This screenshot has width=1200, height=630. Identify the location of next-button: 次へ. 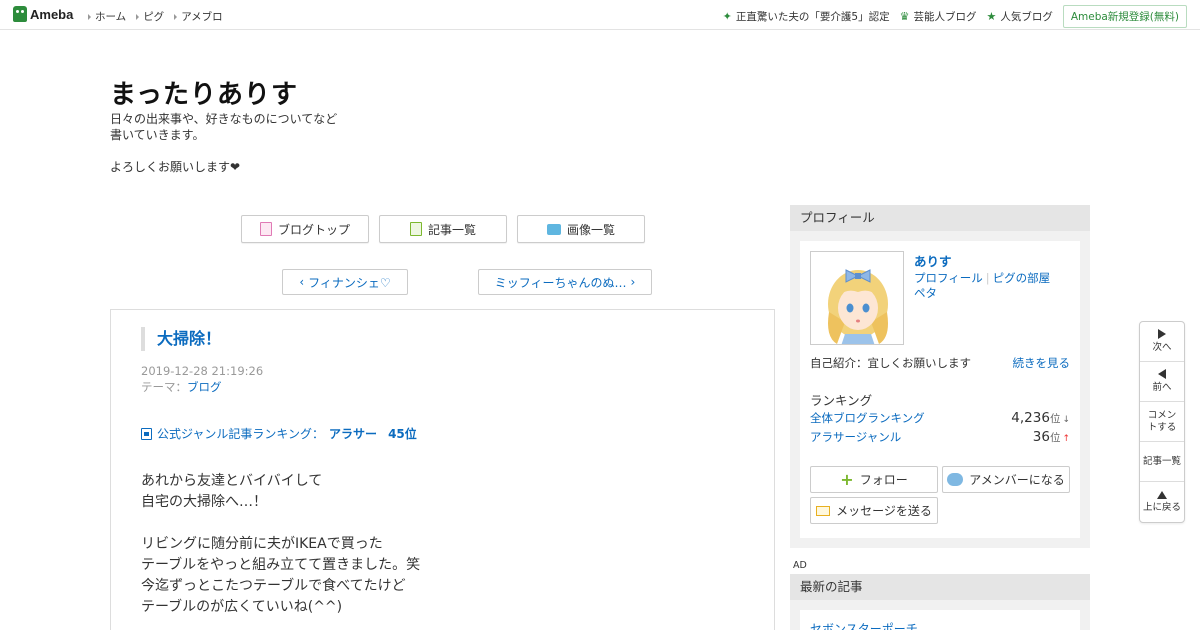
(1162, 342).